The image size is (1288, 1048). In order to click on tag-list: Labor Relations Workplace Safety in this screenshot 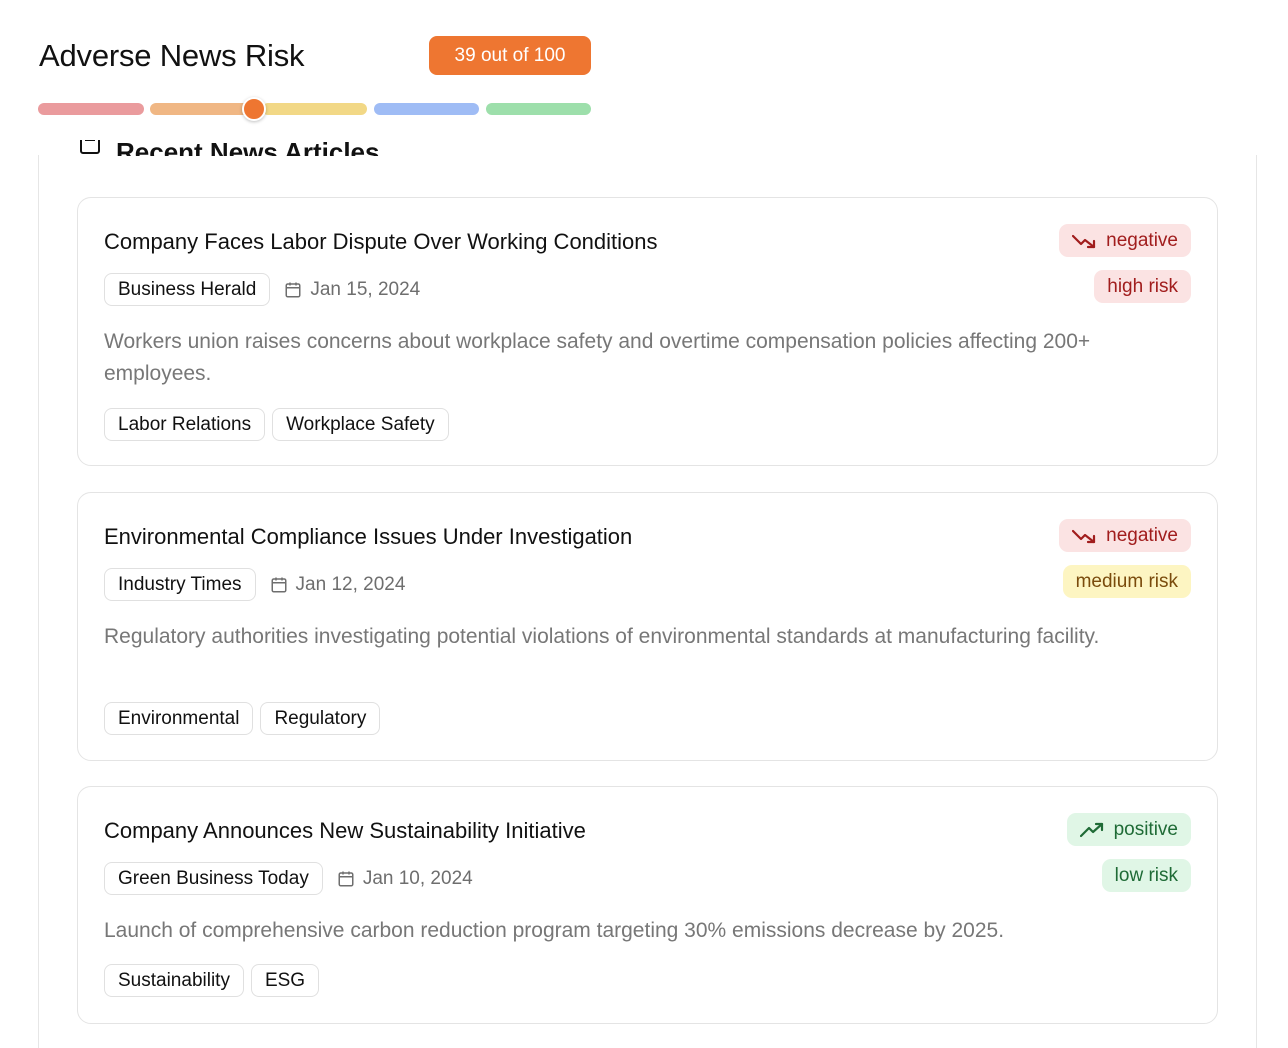, I will do `click(276, 424)`.